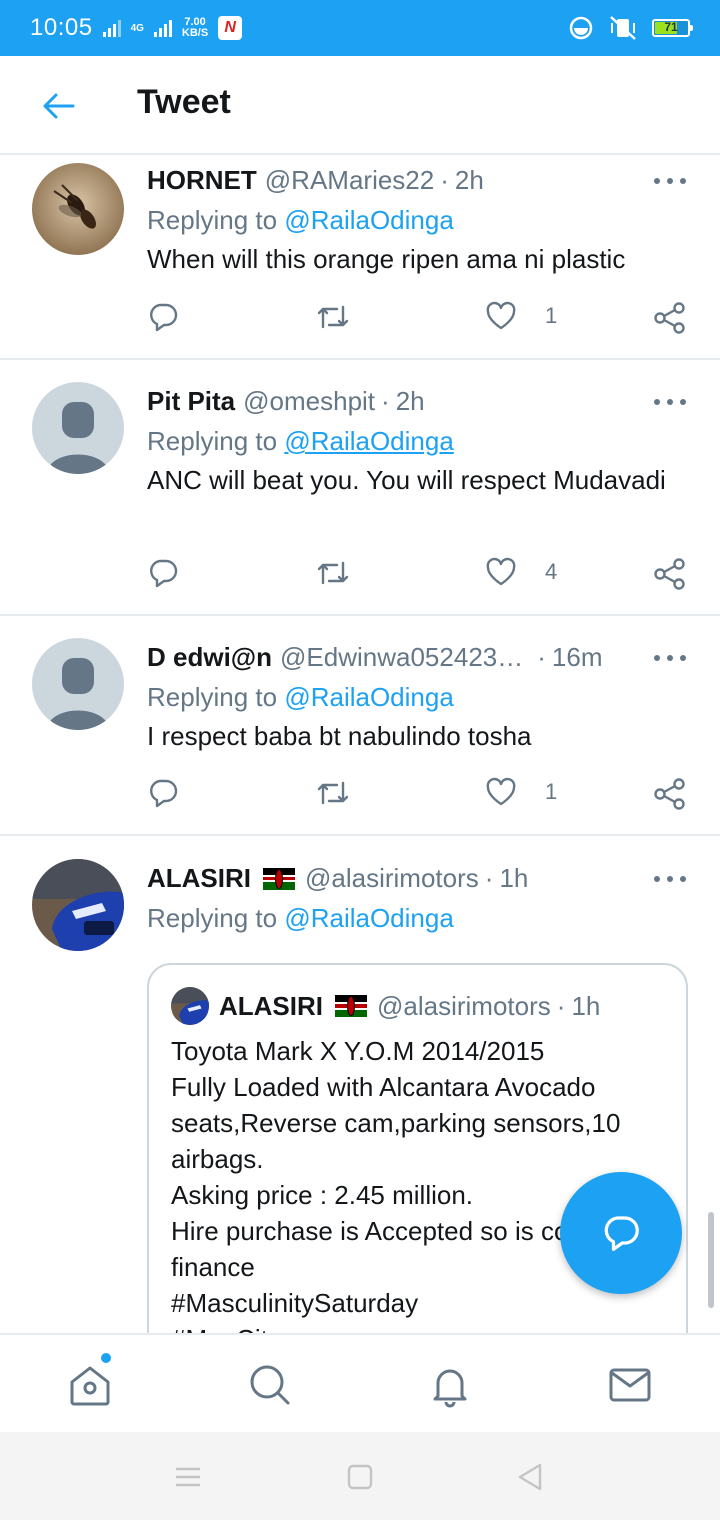 The height and width of the screenshot is (1520, 720). I want to click on hornet-avatar-image, so click(78, 209).